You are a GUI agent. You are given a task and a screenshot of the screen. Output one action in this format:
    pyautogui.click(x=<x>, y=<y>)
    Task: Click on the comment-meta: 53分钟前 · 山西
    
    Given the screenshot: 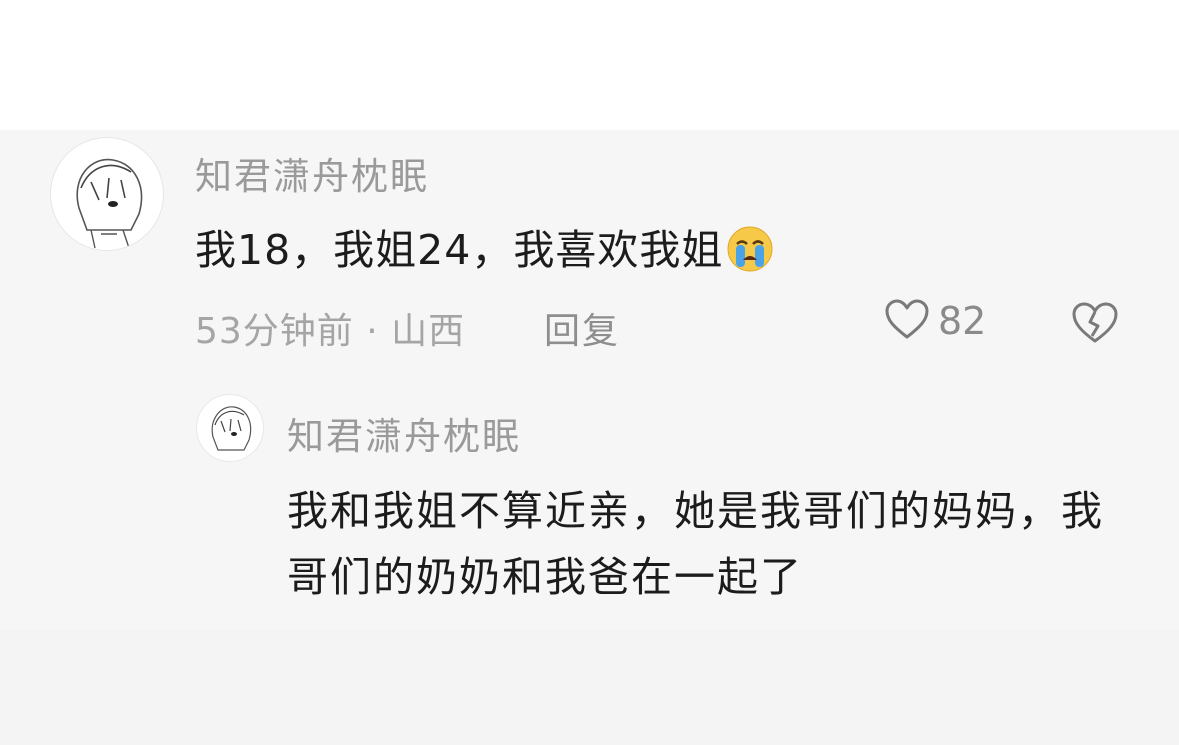 What is the action you would take?
    pyautogui.click(x=330, y=331)
    